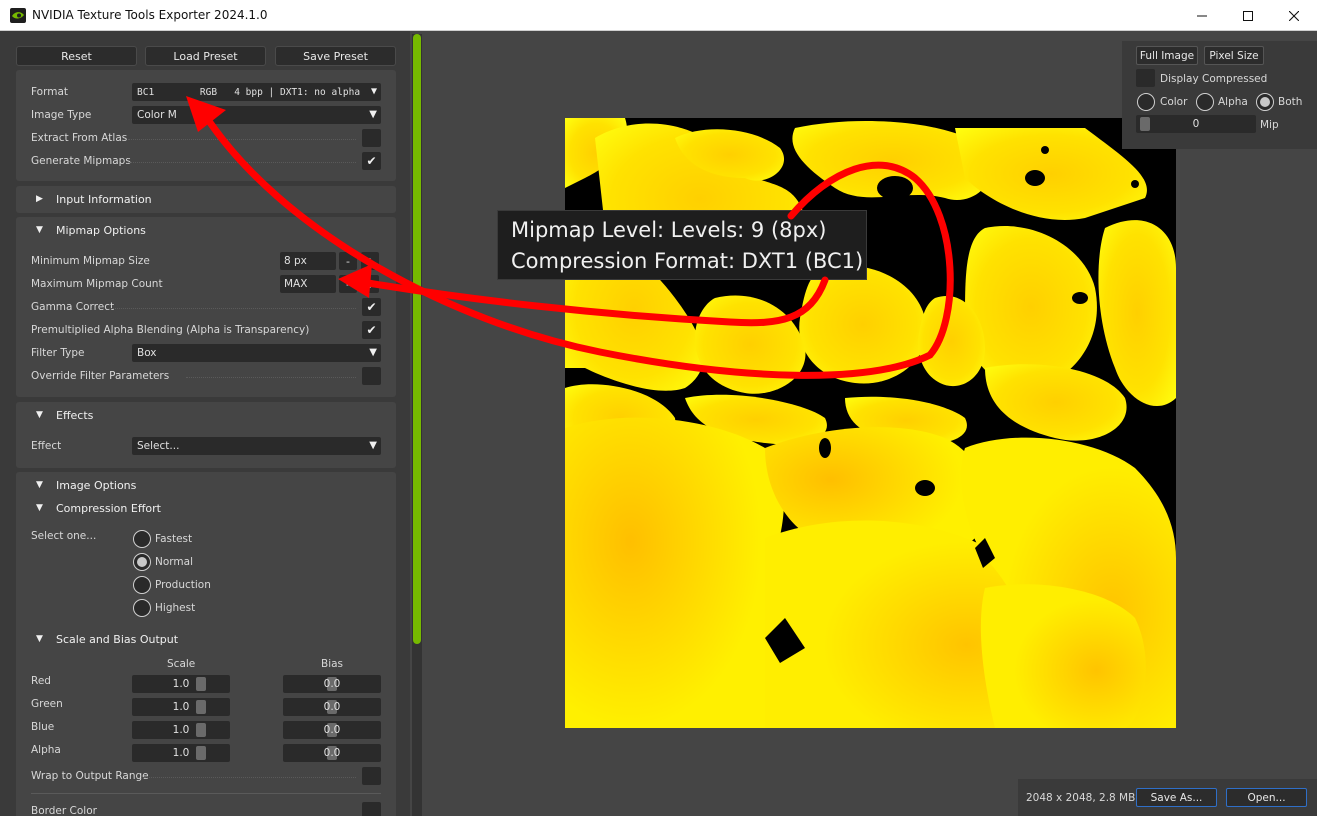 This screenshot has width=1317, height=816. I want to click on blue-bias-slider: 0.0, so click(332, 730).